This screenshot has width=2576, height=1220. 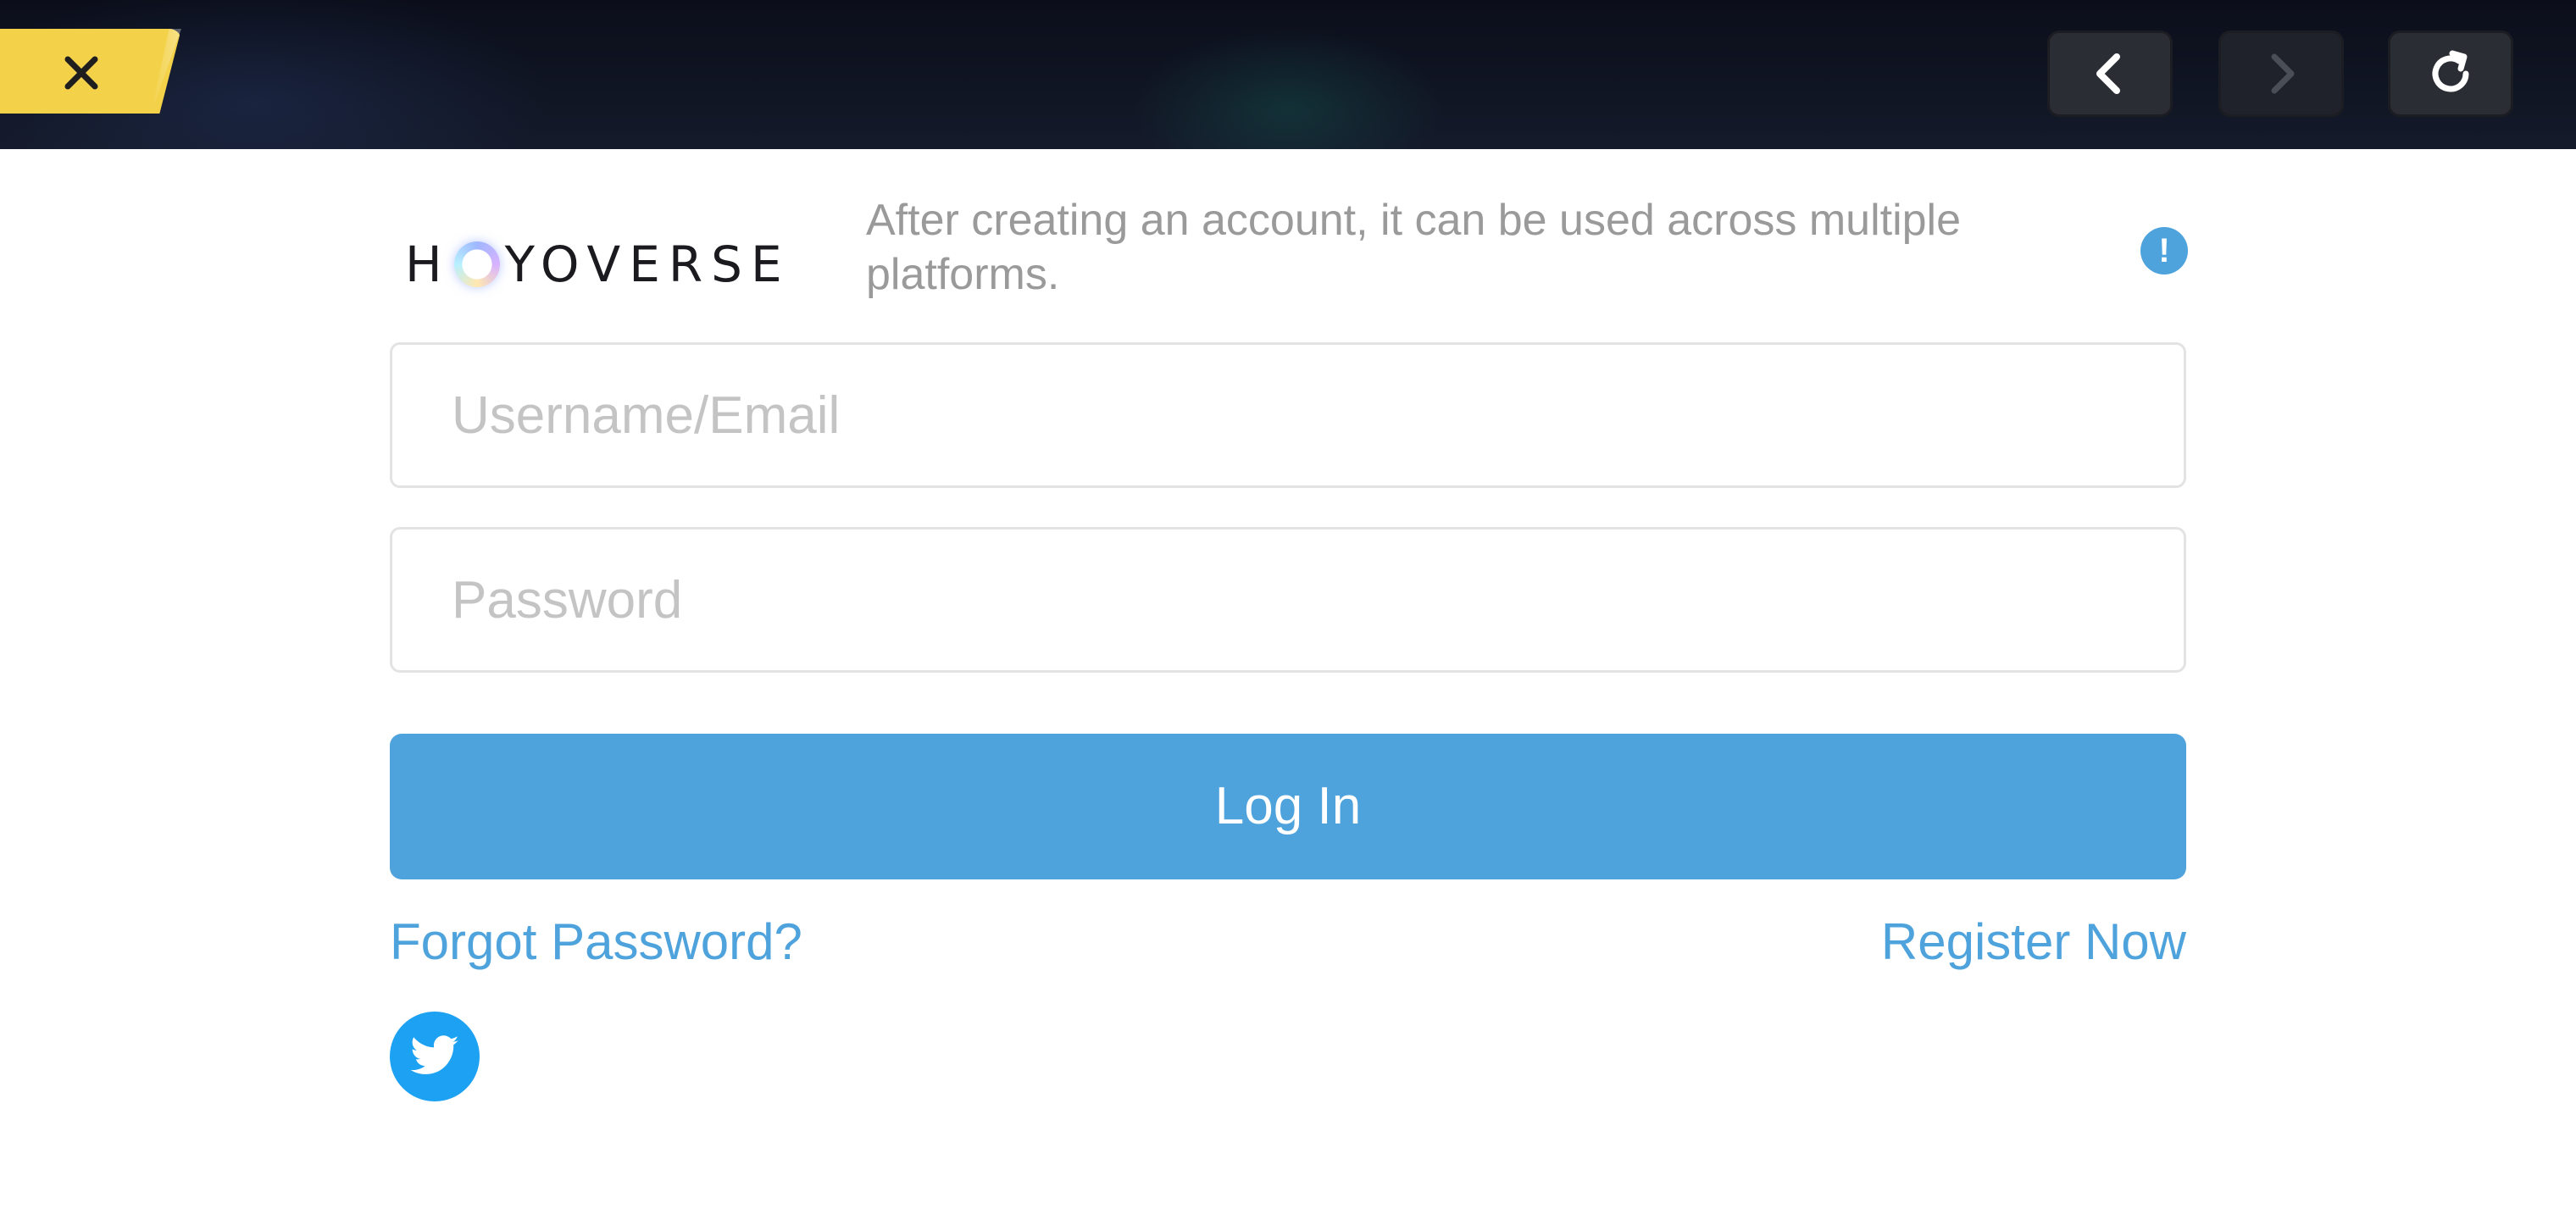 I want to click on refresh-button, so click(x=2450, y=73).